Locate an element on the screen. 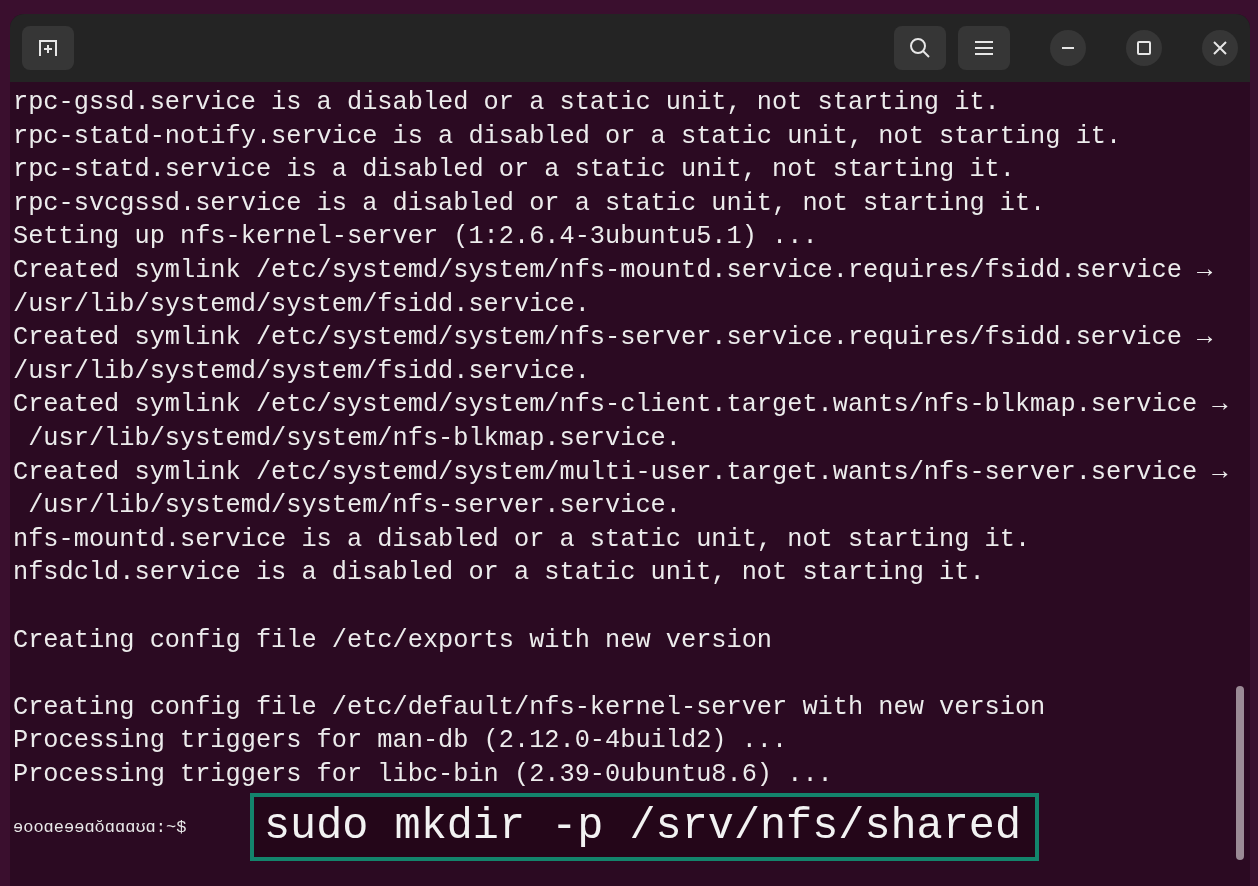 The height and width of the screenshot is (886, 1258). search-button is located at coordinates (920, 48).